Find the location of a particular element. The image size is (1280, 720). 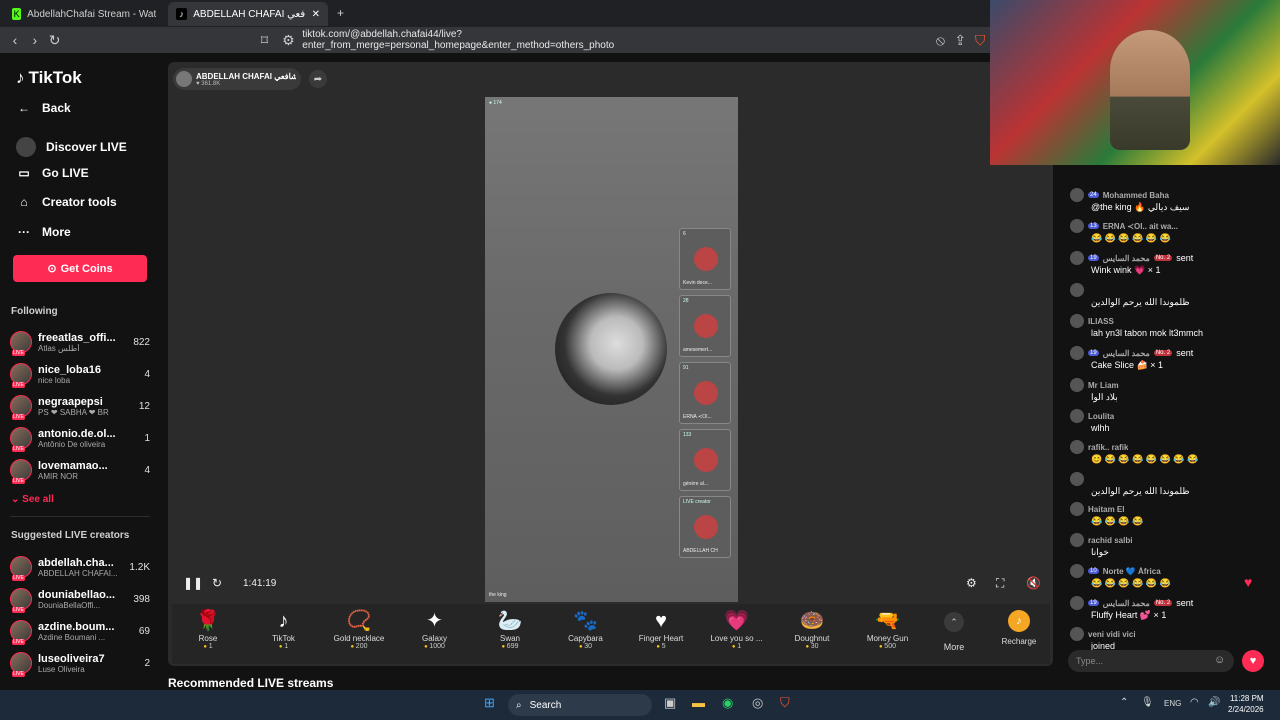

wifi-icon: ◠ is located at coordinates (1194, 702).